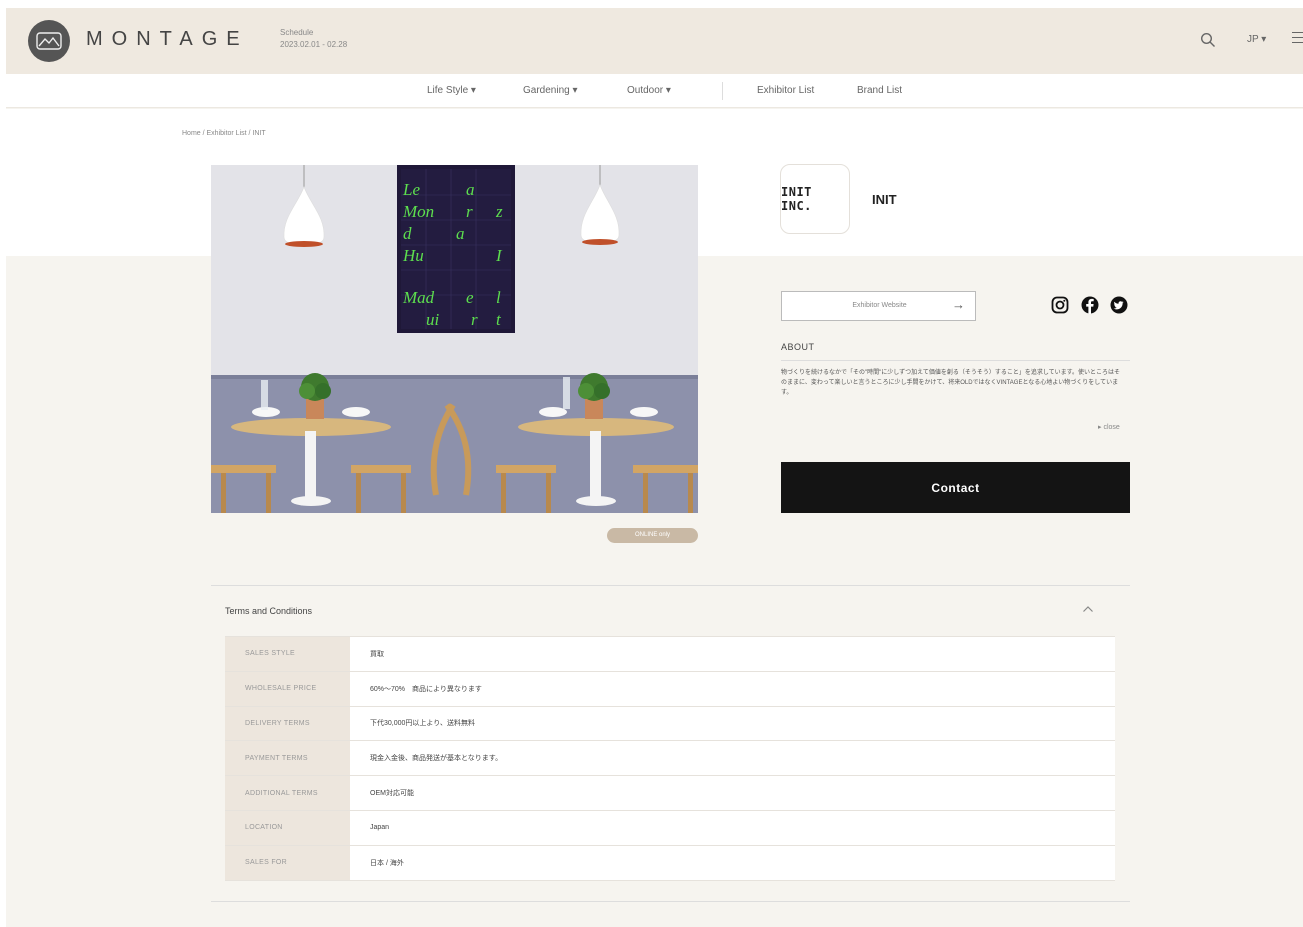 This screenshot has height=927, width=1303. Describe the element at coordinates (454, 339) in the screenshot. I see `exhibitor-main-image: Le a Mon r z da Hu I Mad e l ui r t` at that location.